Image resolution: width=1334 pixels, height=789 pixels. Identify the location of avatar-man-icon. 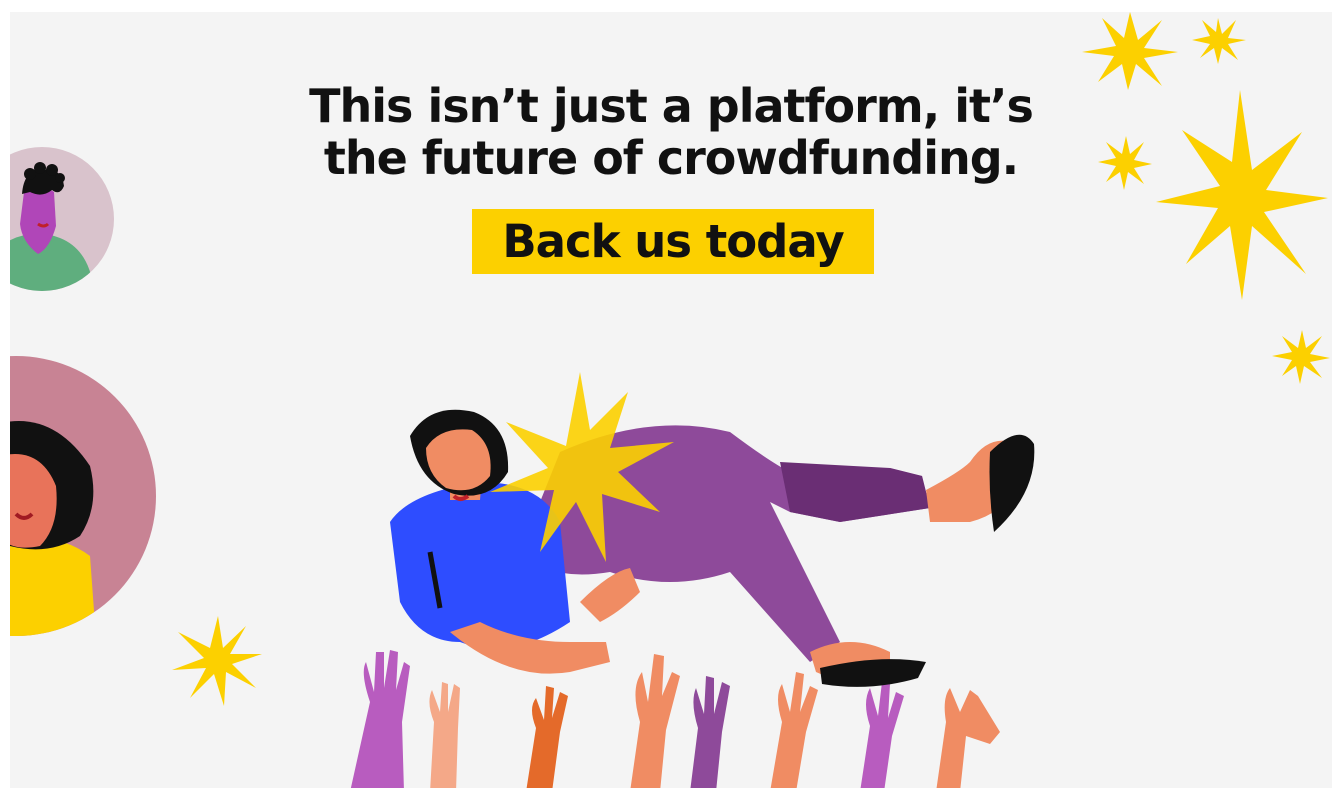
(62, 219).